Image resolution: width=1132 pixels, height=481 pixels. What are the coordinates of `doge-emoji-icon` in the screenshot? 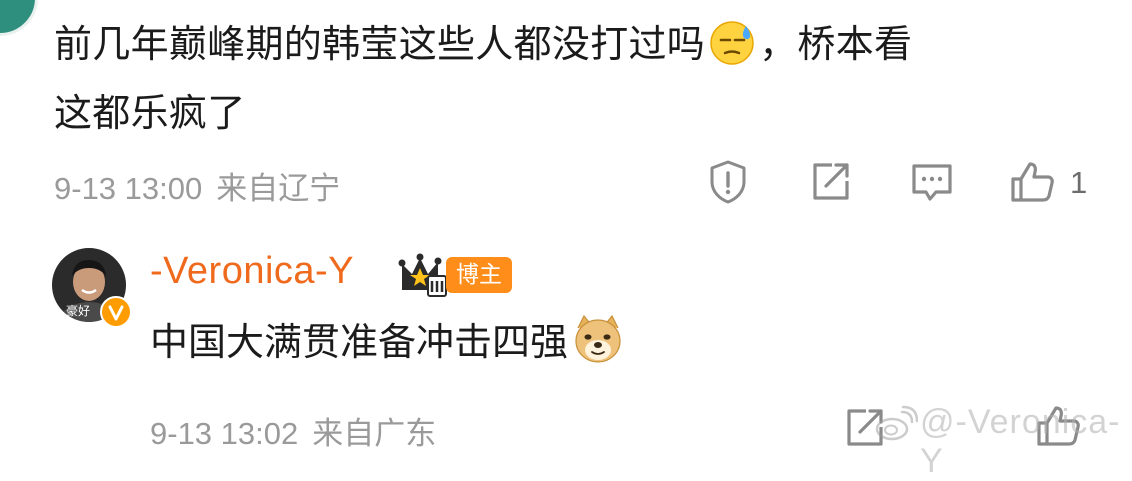 It's located at (598, 347).